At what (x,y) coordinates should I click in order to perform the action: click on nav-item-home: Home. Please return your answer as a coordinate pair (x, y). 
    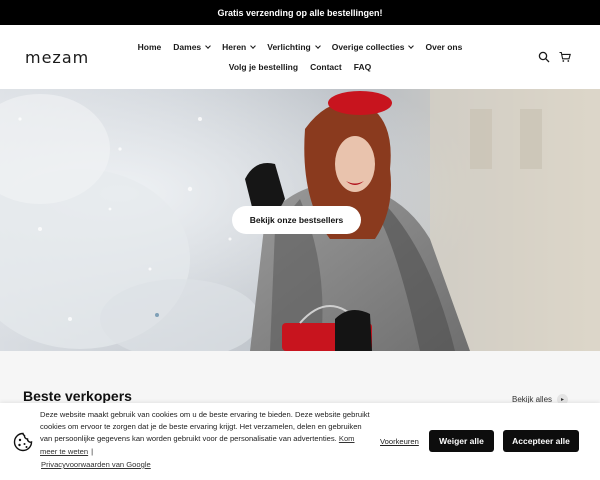
    Looking at the image, I should click on (150, 47).